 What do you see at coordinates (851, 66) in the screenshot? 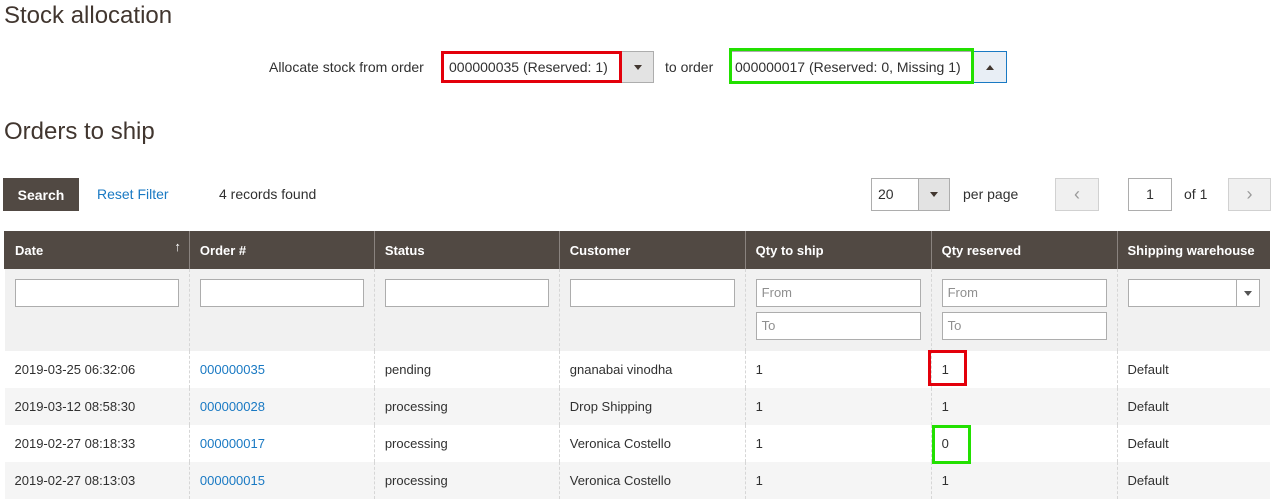
I see `to-highlight` at bounding box center [851, 66].